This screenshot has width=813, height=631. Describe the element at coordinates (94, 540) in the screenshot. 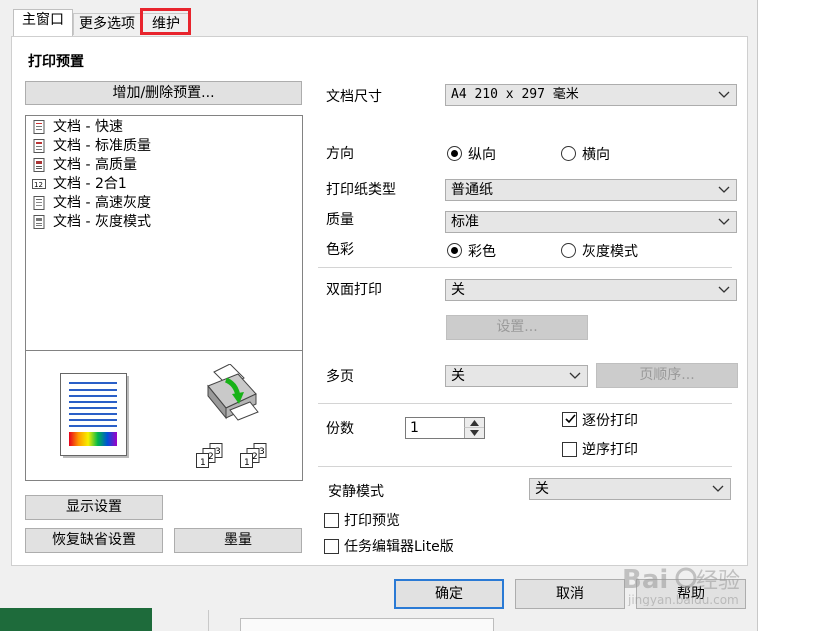

I see `restore-defaults-button: 恢复缺省设置` at that location.